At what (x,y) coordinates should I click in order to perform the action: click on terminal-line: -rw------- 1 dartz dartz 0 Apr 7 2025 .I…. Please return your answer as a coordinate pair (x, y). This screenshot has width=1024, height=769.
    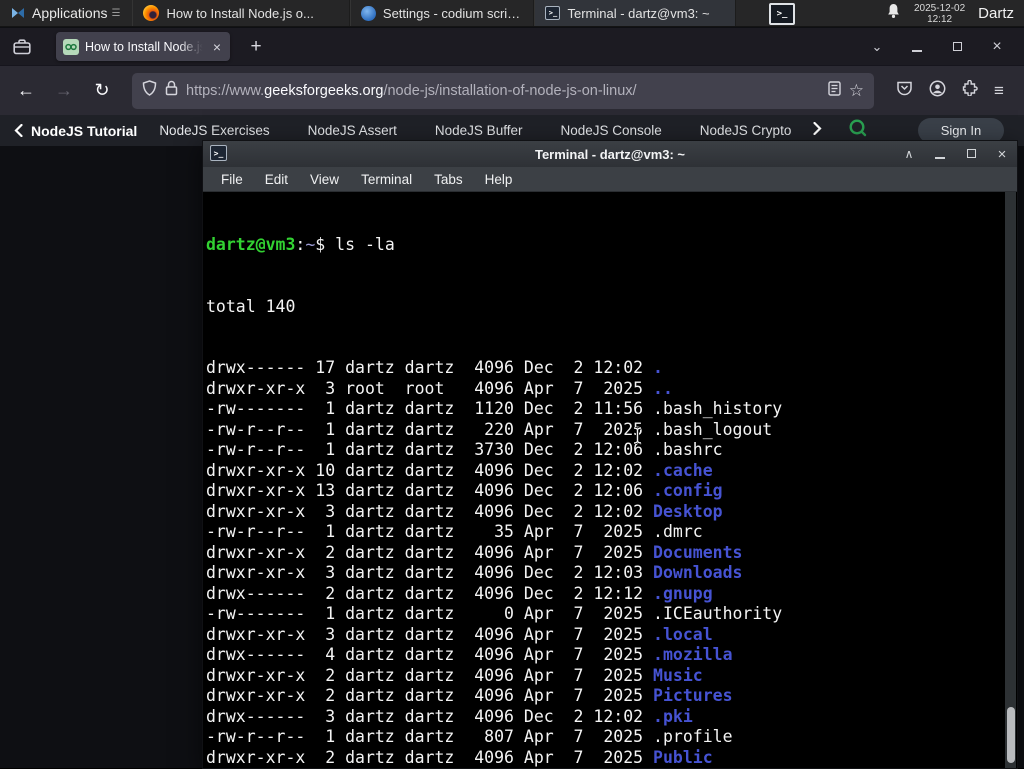
    Looking at the image, I should click on (494, 613).